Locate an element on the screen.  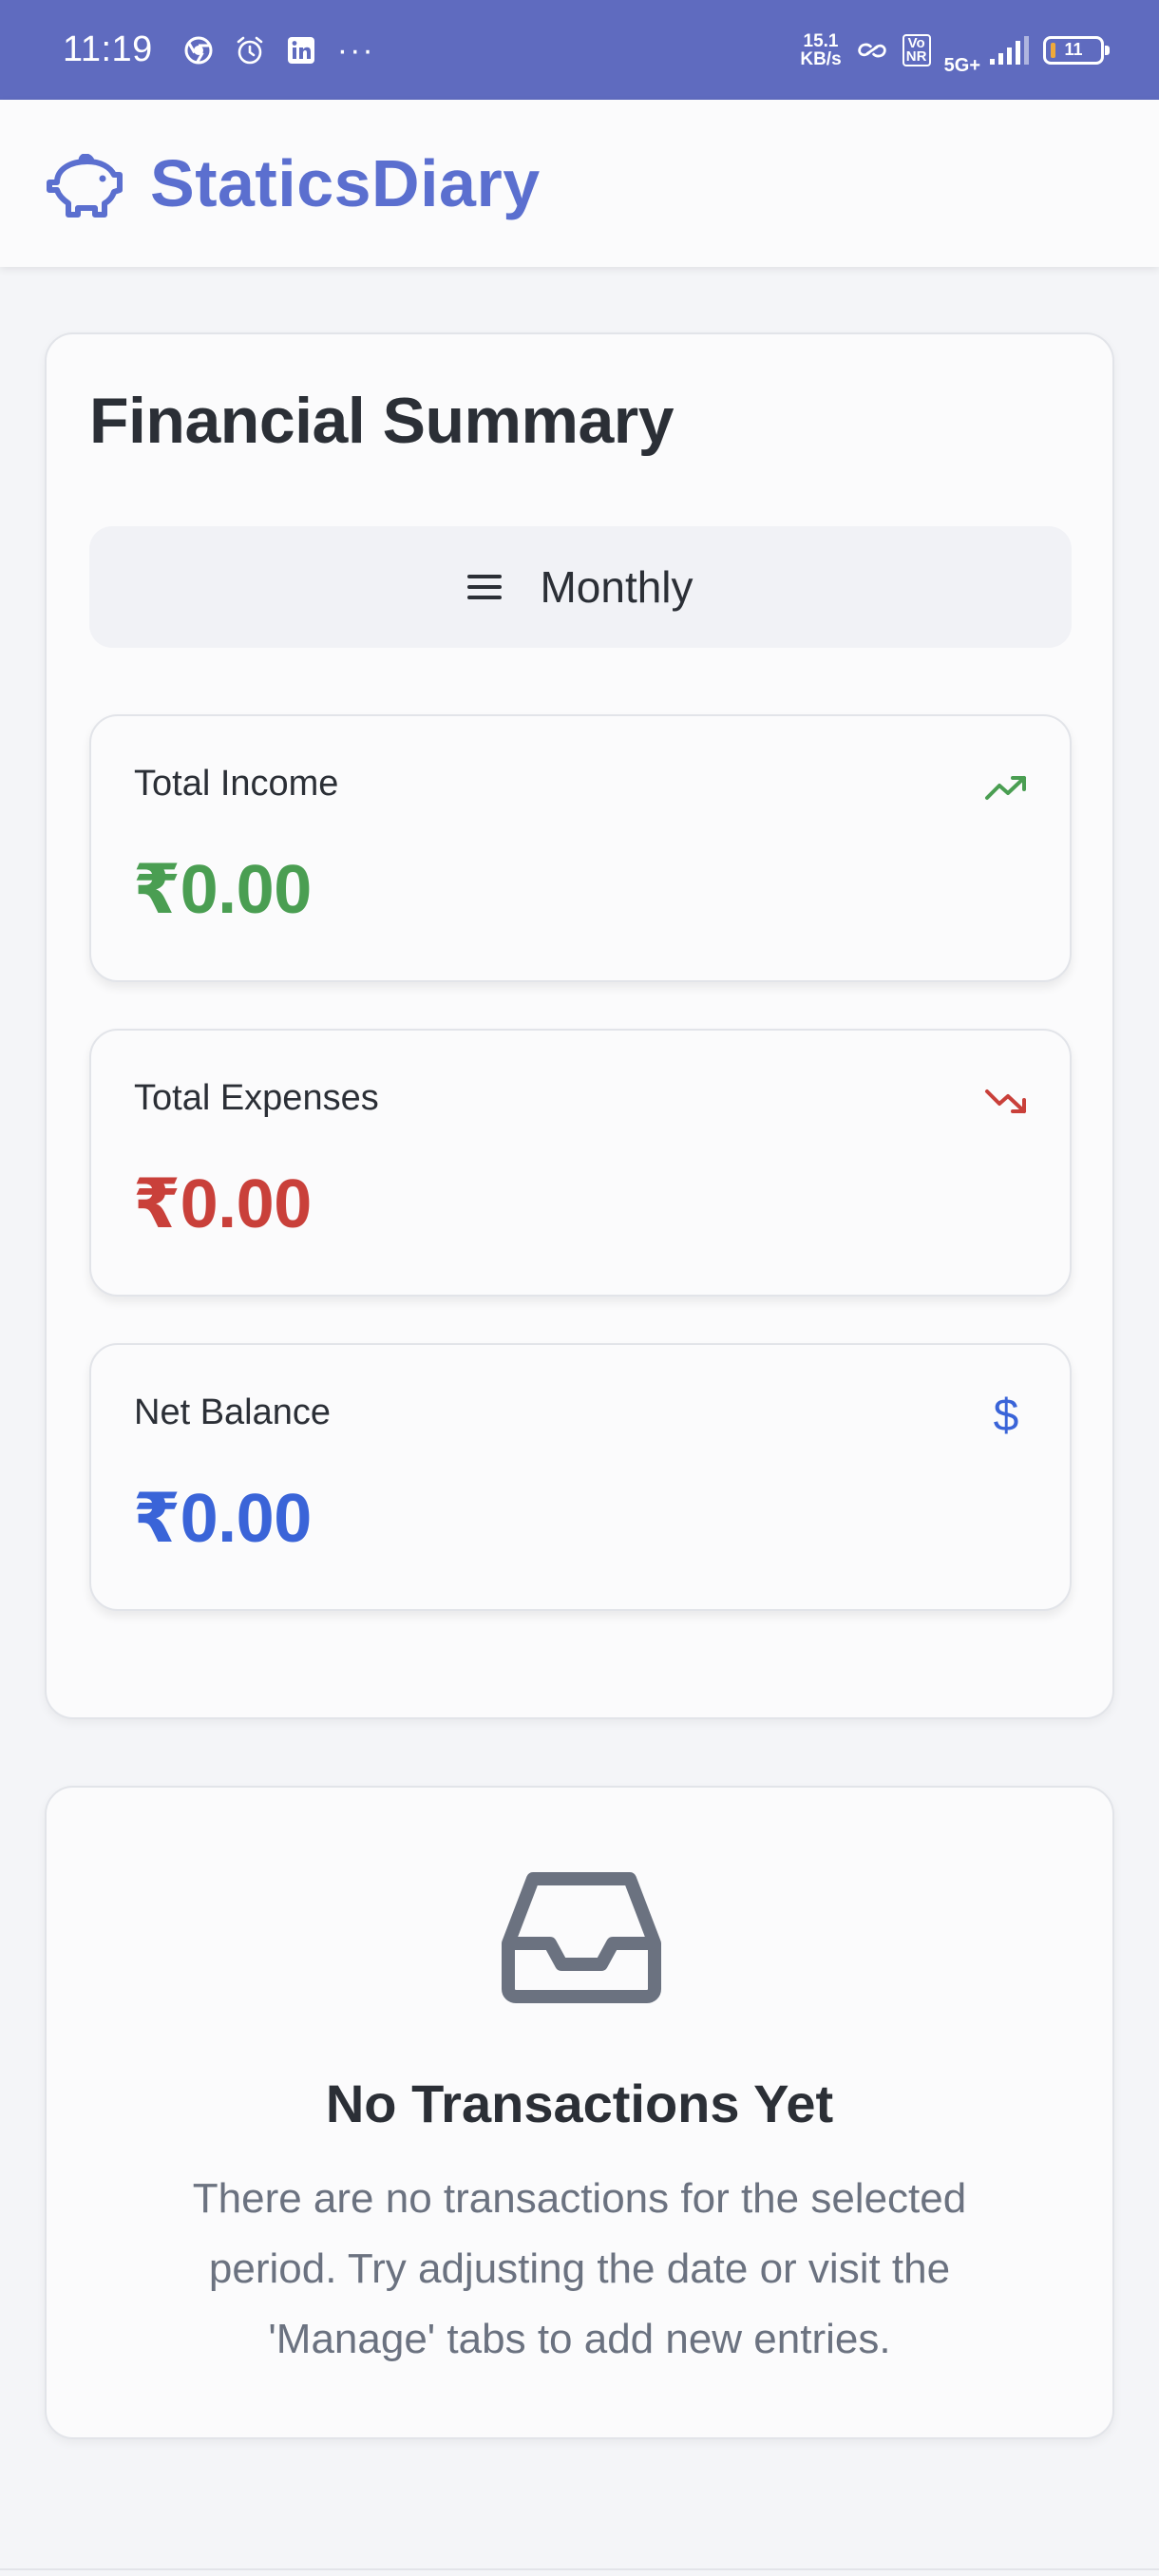
total-expenses-card: Total Expenses ₹0.00 is located at coordinates (580, 1163).